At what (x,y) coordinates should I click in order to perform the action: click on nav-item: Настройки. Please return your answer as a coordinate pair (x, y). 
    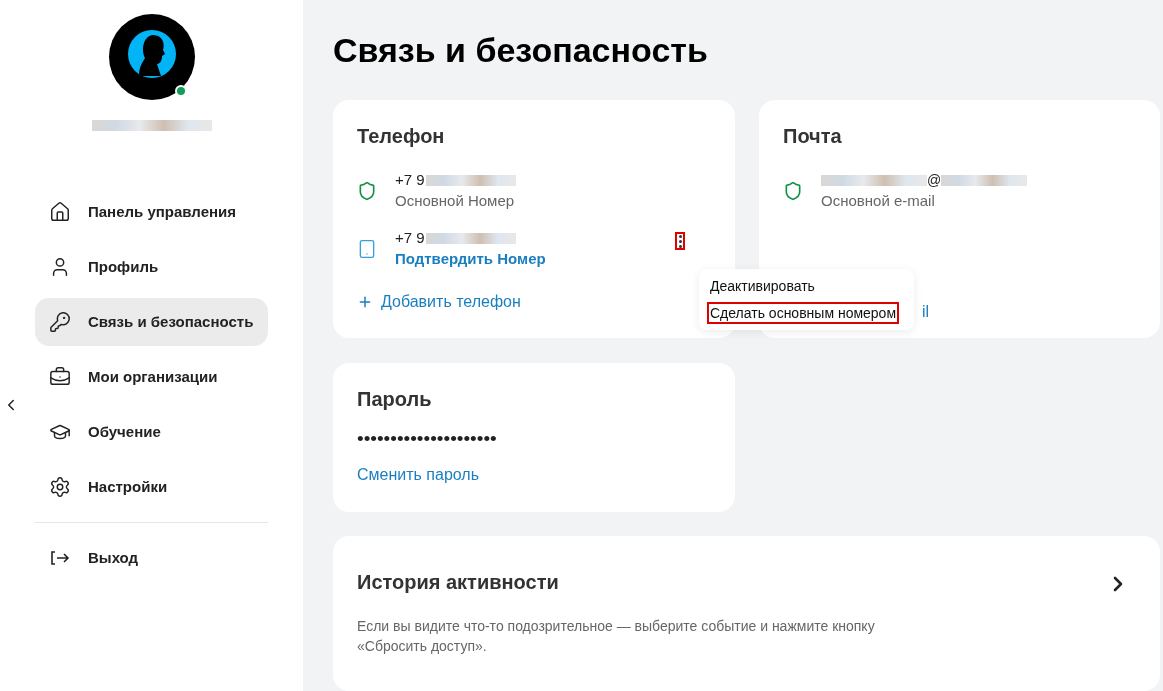
    Looking at the image, I should click on (151, 487).